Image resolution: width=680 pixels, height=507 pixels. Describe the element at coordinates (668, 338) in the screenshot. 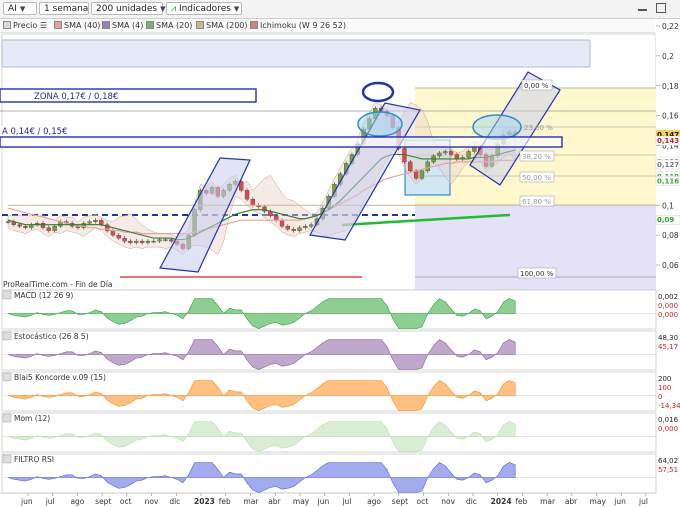

I see `panel-value-label: 48,30` at that location.